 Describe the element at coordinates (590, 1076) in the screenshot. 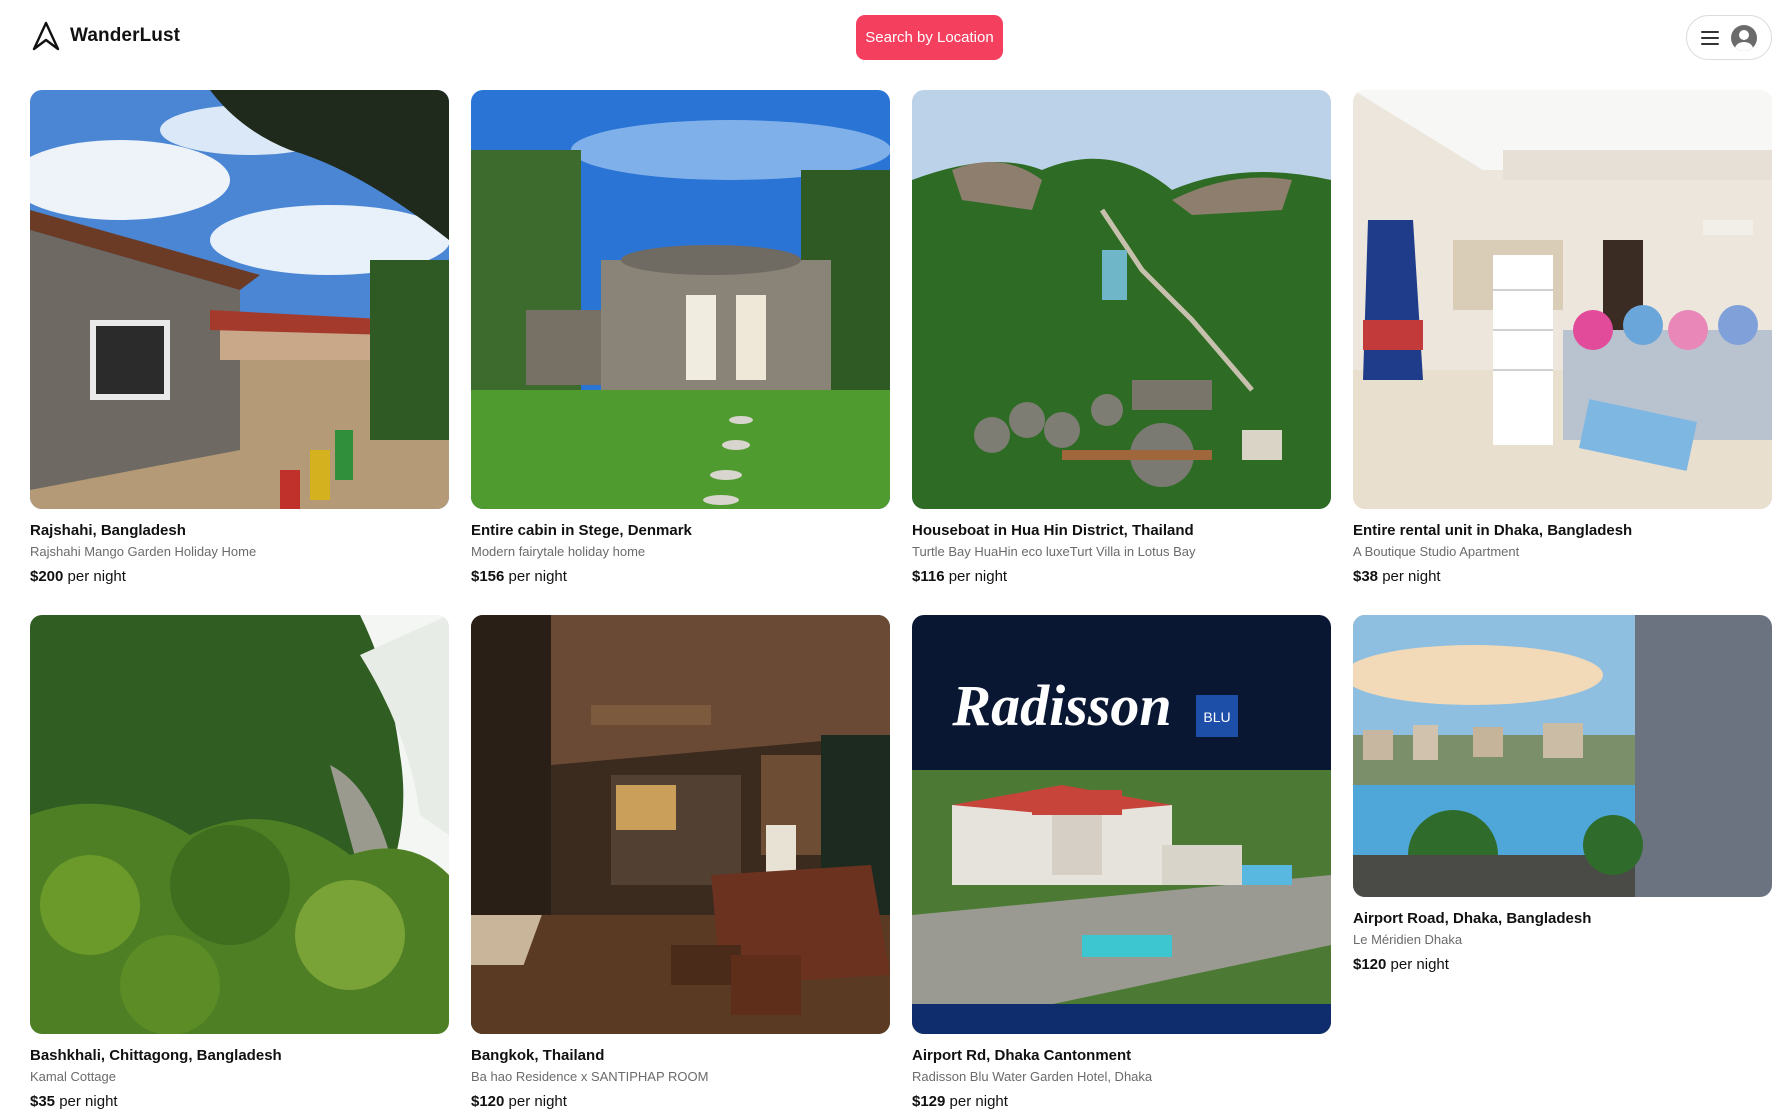

I see `listing-title: Ba hao Residence x SANTIPHAP ROOM` at that location.